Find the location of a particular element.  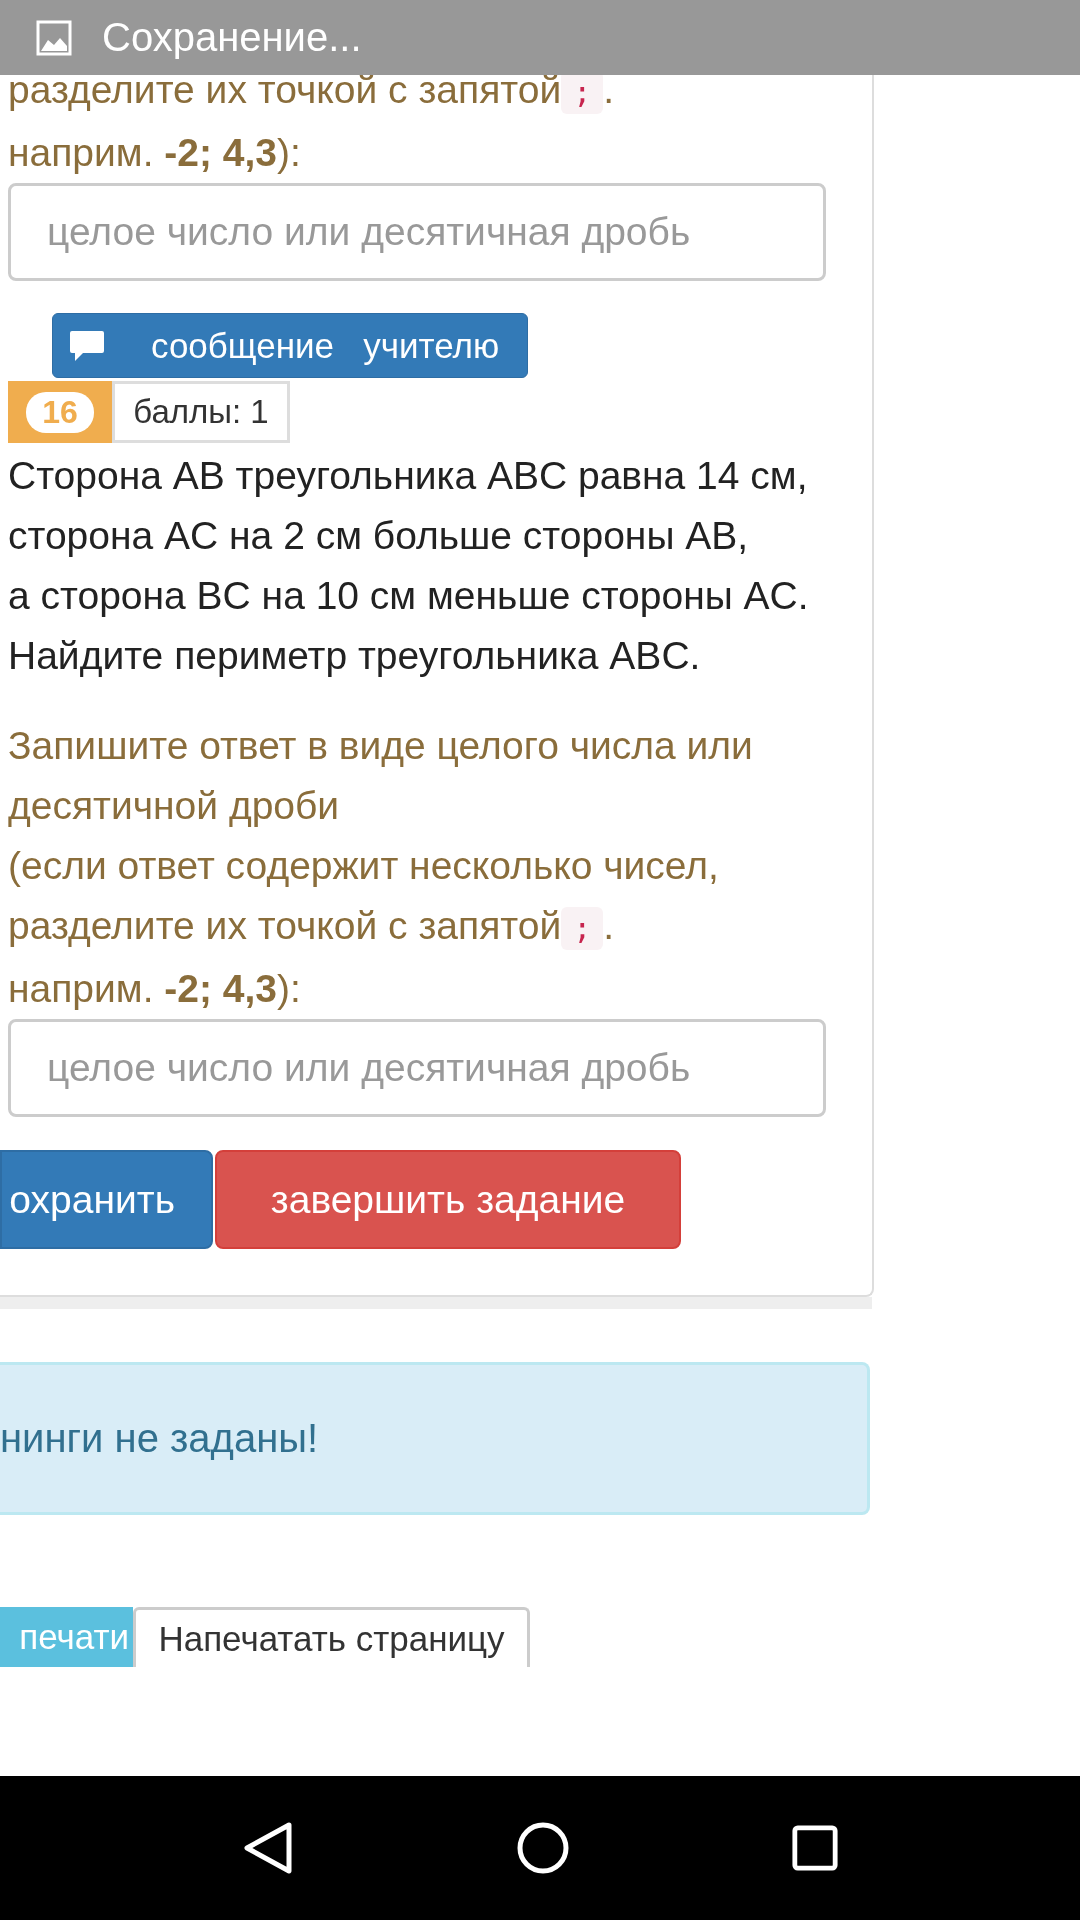

recents-icon is located at coordinates (815, 1848).